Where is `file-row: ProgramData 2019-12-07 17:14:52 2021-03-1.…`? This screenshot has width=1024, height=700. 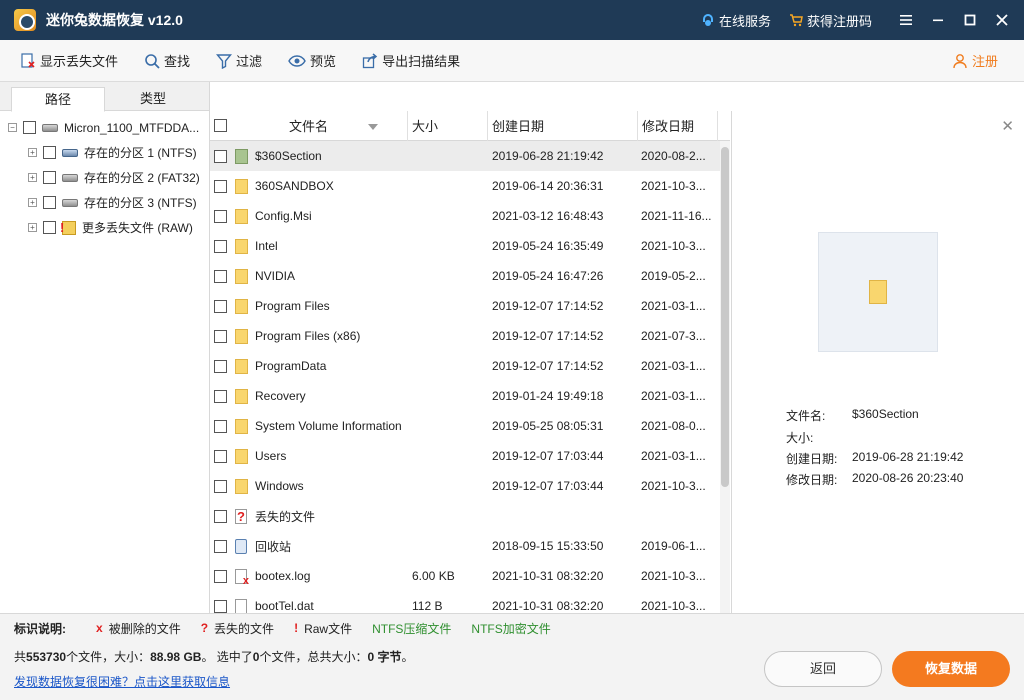 file-row: ProgramData 2019-12-07 17:14:52 2021-03-1.… is located at coordinates (470, 366).